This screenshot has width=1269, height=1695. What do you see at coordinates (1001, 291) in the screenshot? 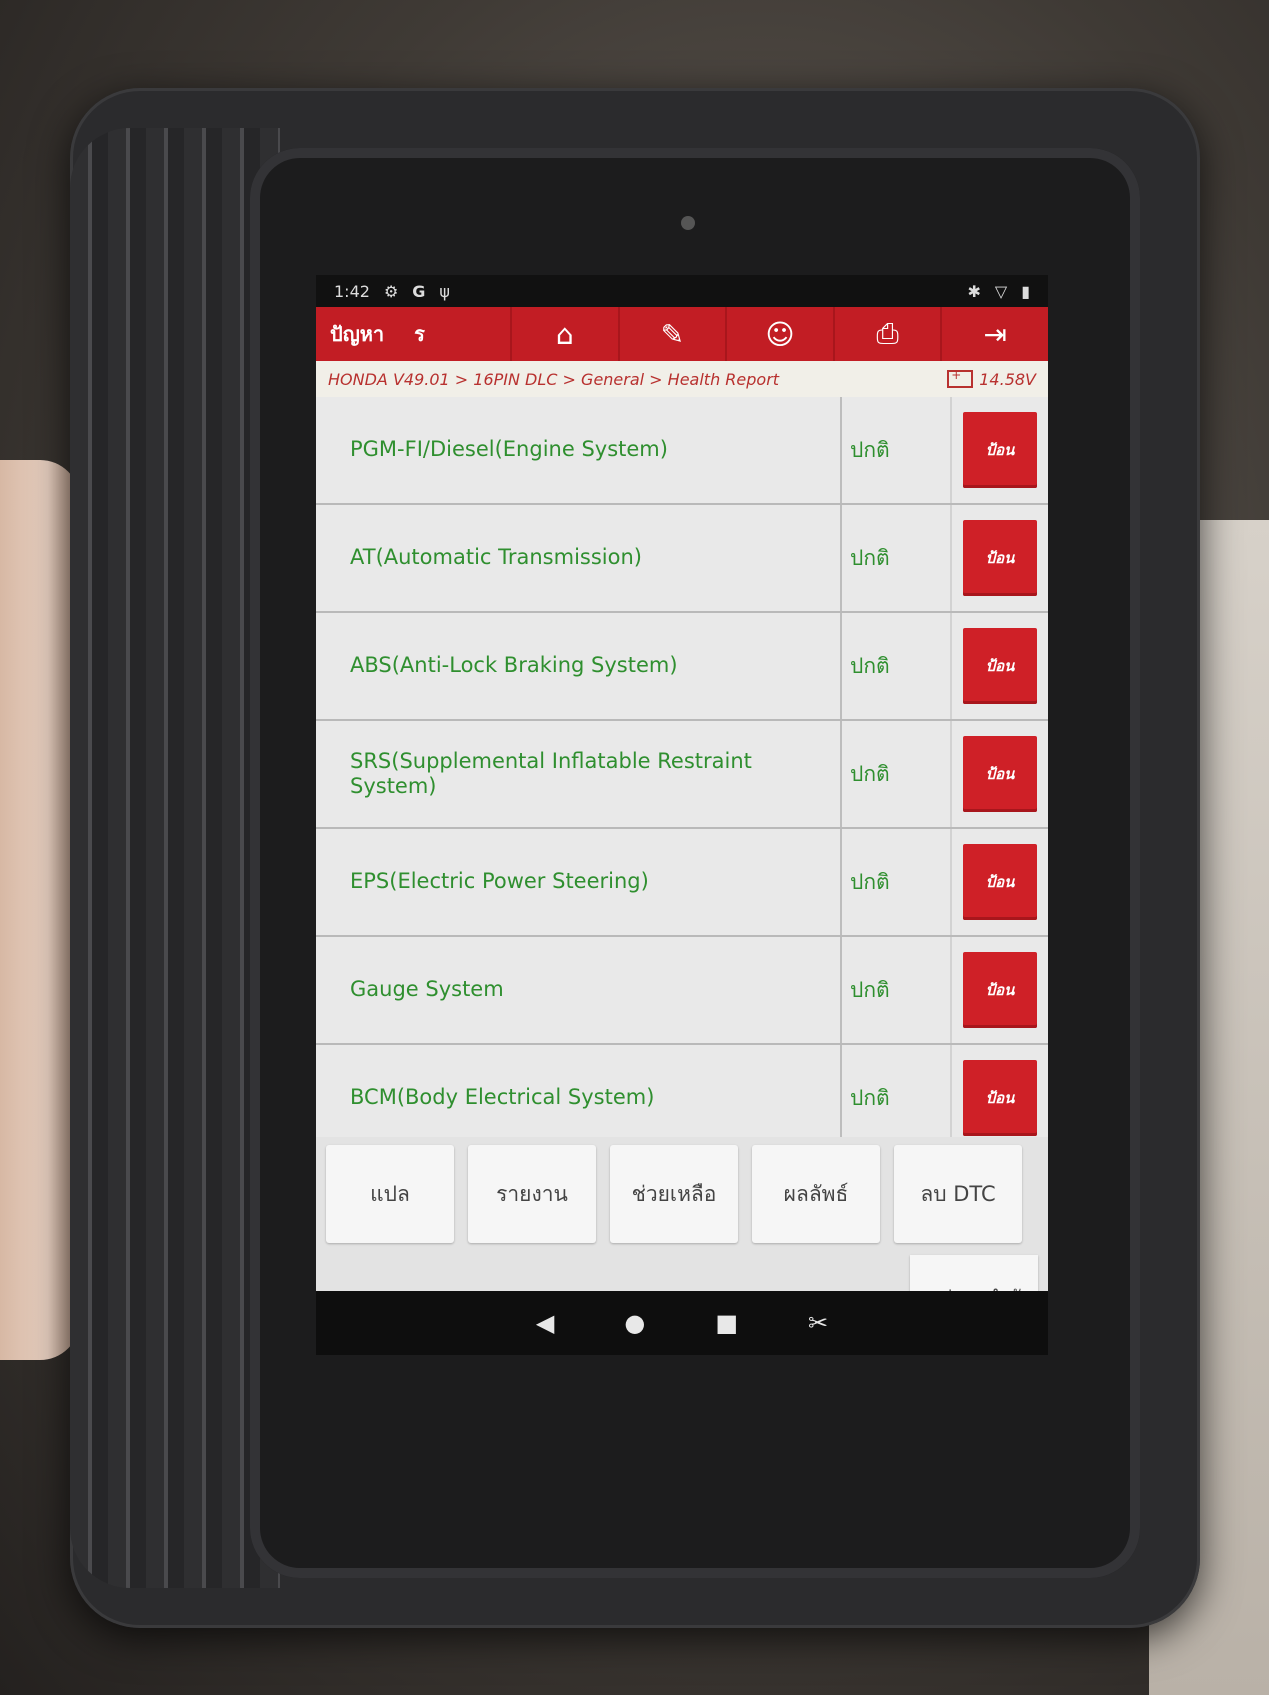
I see `wifi-icon: ▽` at bounding box center [1001, 291].